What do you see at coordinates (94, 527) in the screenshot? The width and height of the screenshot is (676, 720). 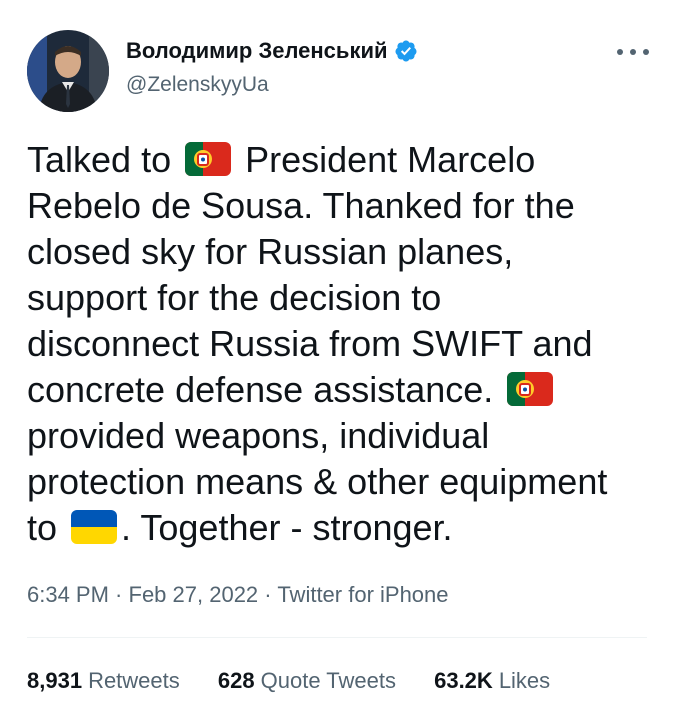 I see `ukraine-flag-icon` at bounding box center [94, 527].